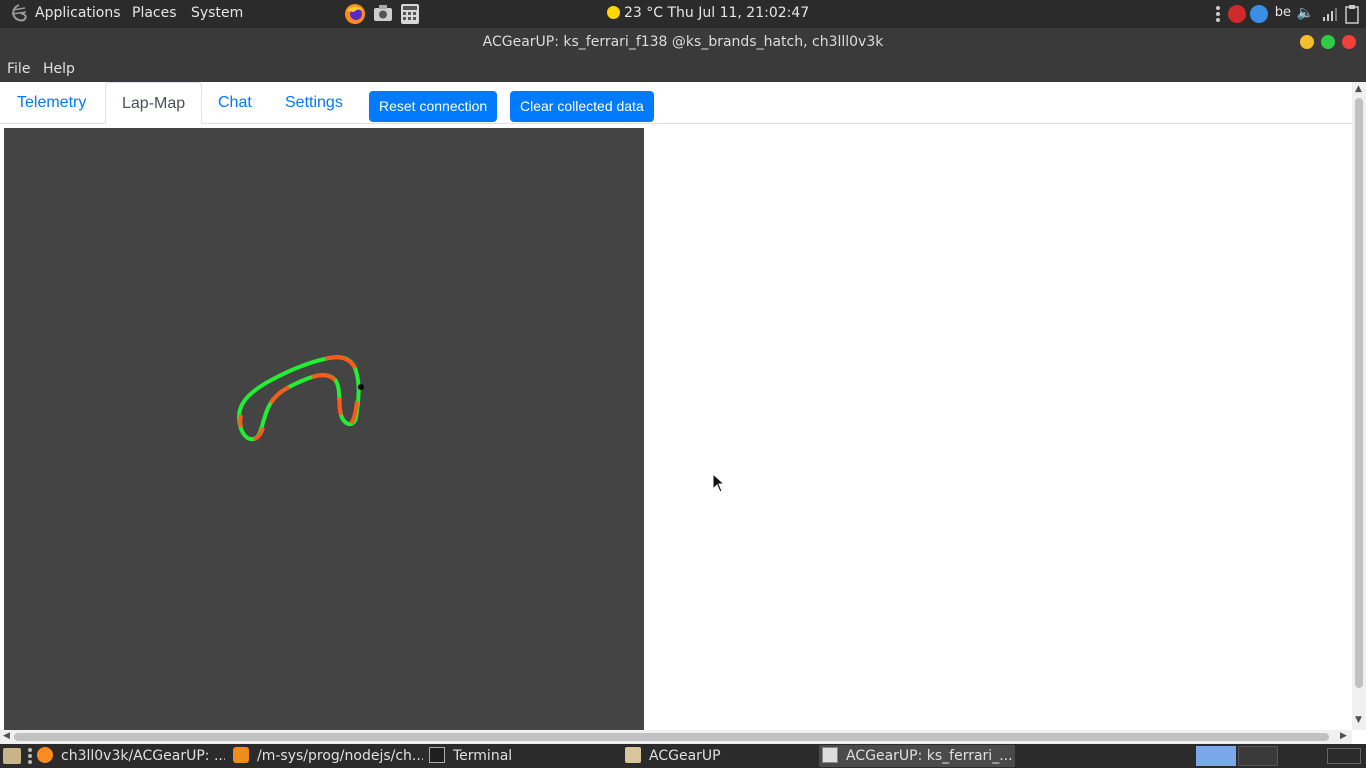  I want to click on horizontal-scrollbar: ◀ ▶, so click(676, 737).